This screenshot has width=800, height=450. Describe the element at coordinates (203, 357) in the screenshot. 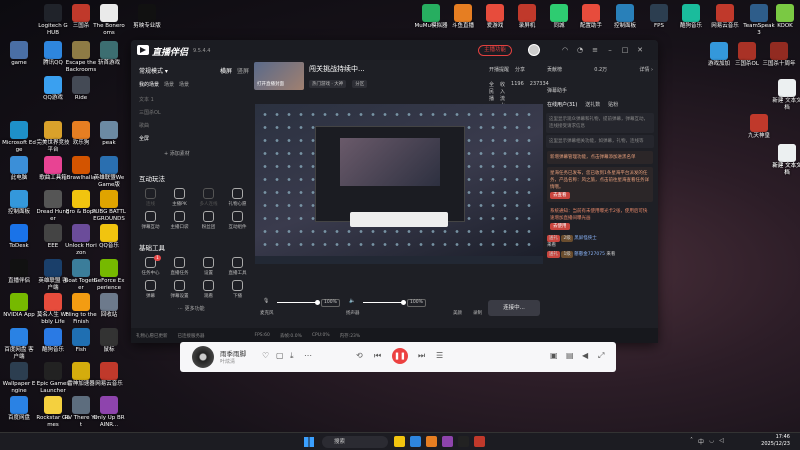

I see `album-cover` at that location.